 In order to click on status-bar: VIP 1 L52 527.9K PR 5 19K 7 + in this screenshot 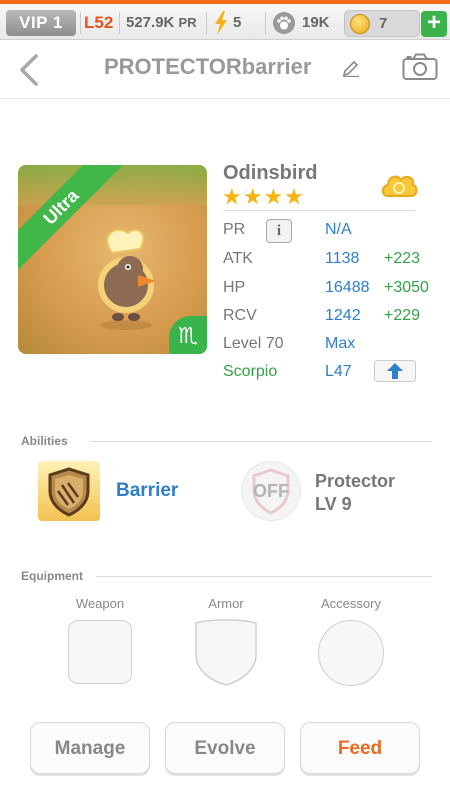, I will do `click(225, 20)`.